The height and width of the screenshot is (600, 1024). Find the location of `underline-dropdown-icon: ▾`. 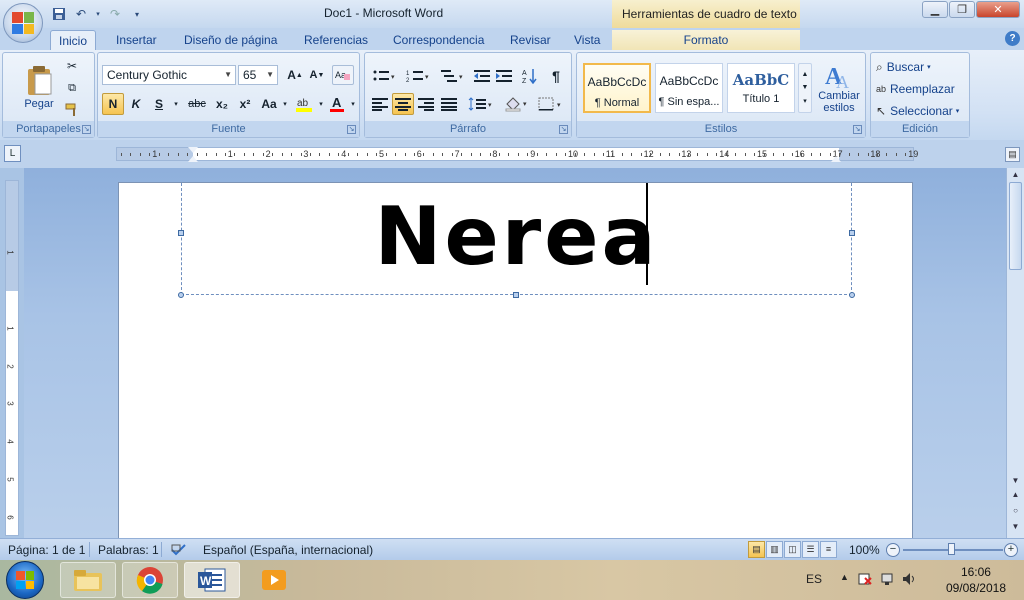

underline-dropdown-icon: ▾ is located at coordinates (176, 104).